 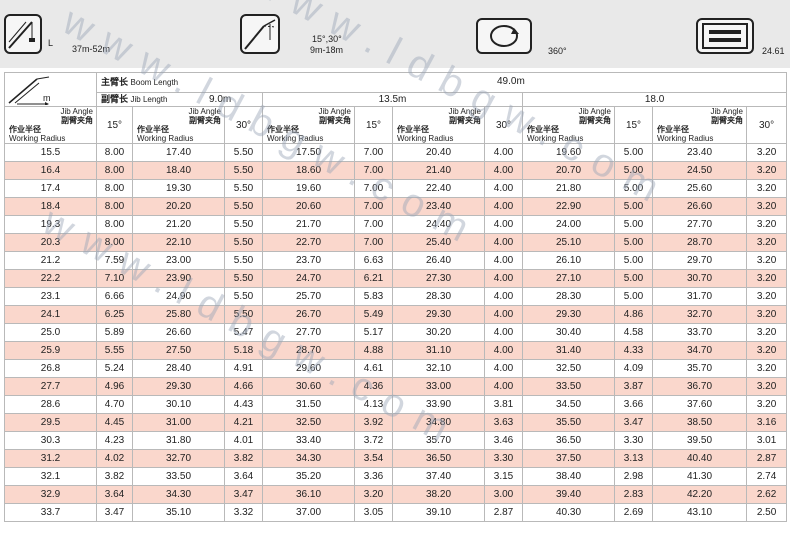 What do you see at coordinates (178, 188) in the screenshot?
I see `radius-cell: 19.30` at bounding box center [178, 188].